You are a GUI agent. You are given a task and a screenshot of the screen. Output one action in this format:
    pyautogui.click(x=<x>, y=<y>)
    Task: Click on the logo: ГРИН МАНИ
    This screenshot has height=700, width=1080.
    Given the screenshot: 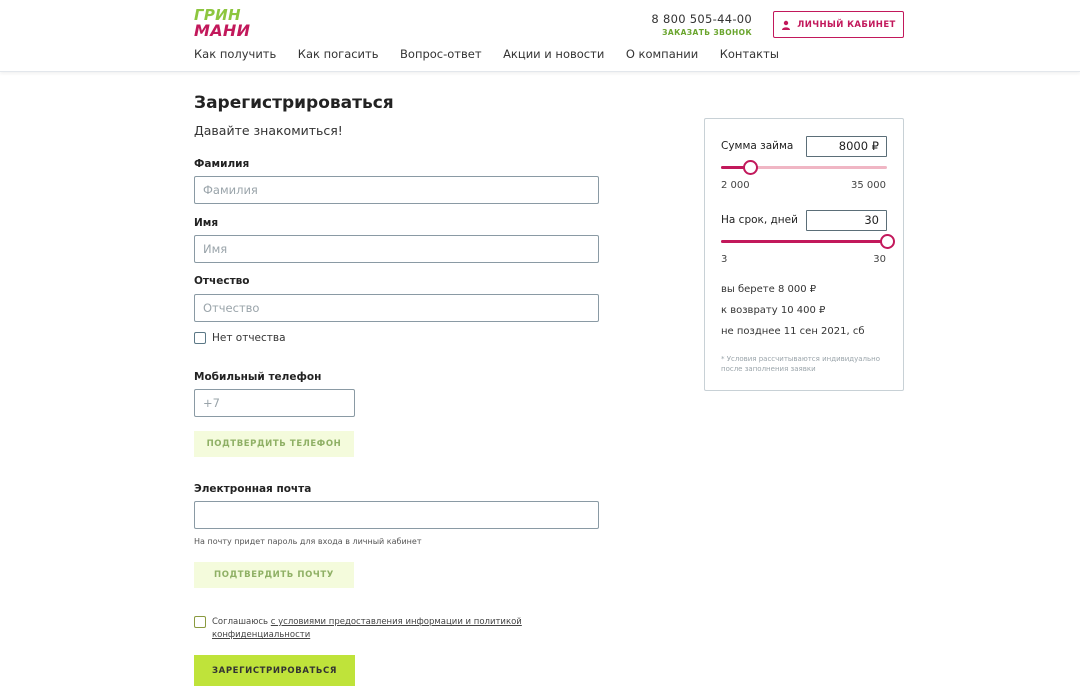 What is the action you would take?
    pyautogui.click(x=225, y=24)
    